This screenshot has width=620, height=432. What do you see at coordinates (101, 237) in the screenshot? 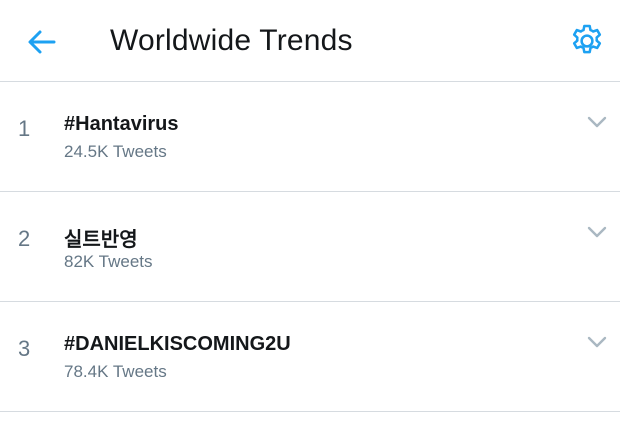
I see `trend-name: 실트반영` at bounding box center [101, 237].